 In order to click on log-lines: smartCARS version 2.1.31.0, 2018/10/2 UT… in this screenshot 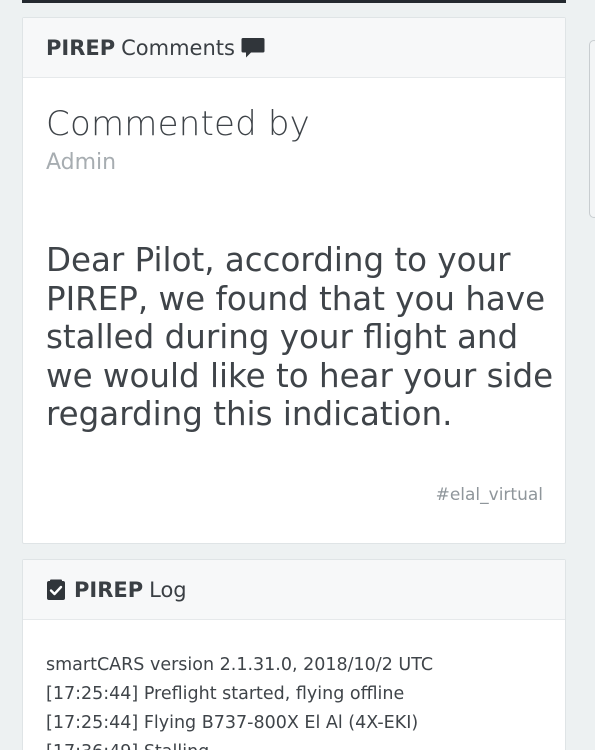, I will do `click(301, 700)`.